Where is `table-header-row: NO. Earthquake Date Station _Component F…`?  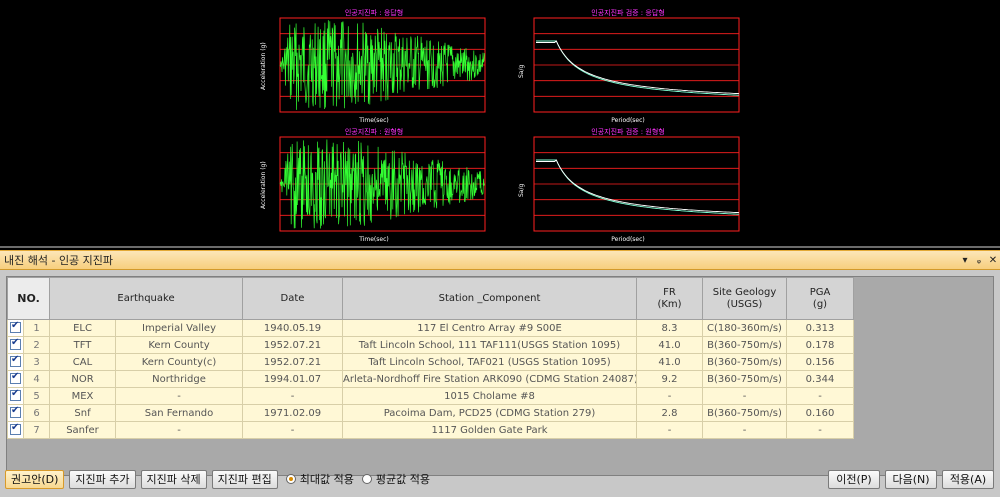
table-header-row: NO. Earthquake Date Station _Component F… is located at coordinates (430, 298).